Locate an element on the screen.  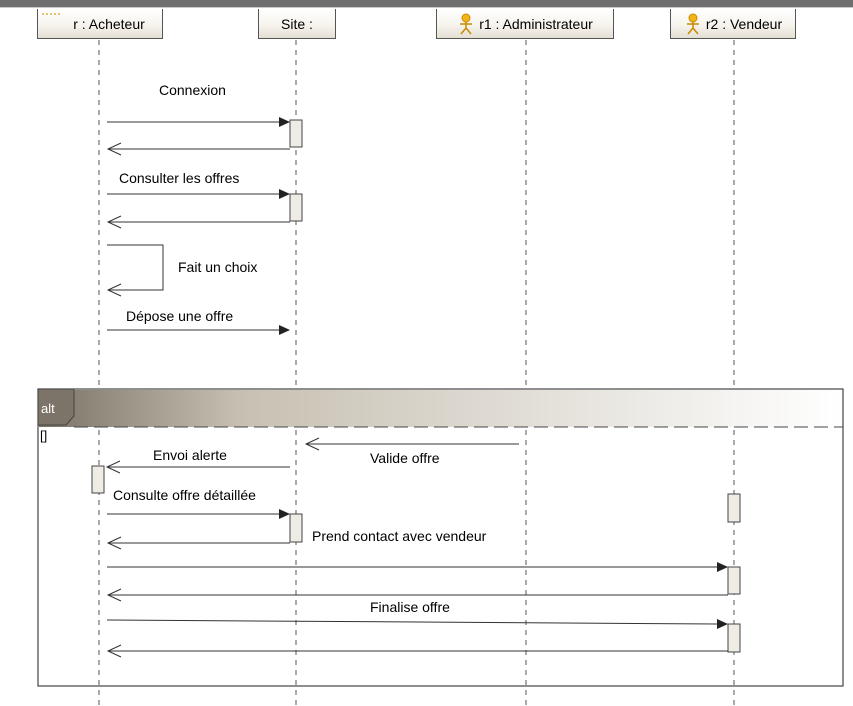
message-label-envoi: Envoi alerte is located at coordinates (190, 455).